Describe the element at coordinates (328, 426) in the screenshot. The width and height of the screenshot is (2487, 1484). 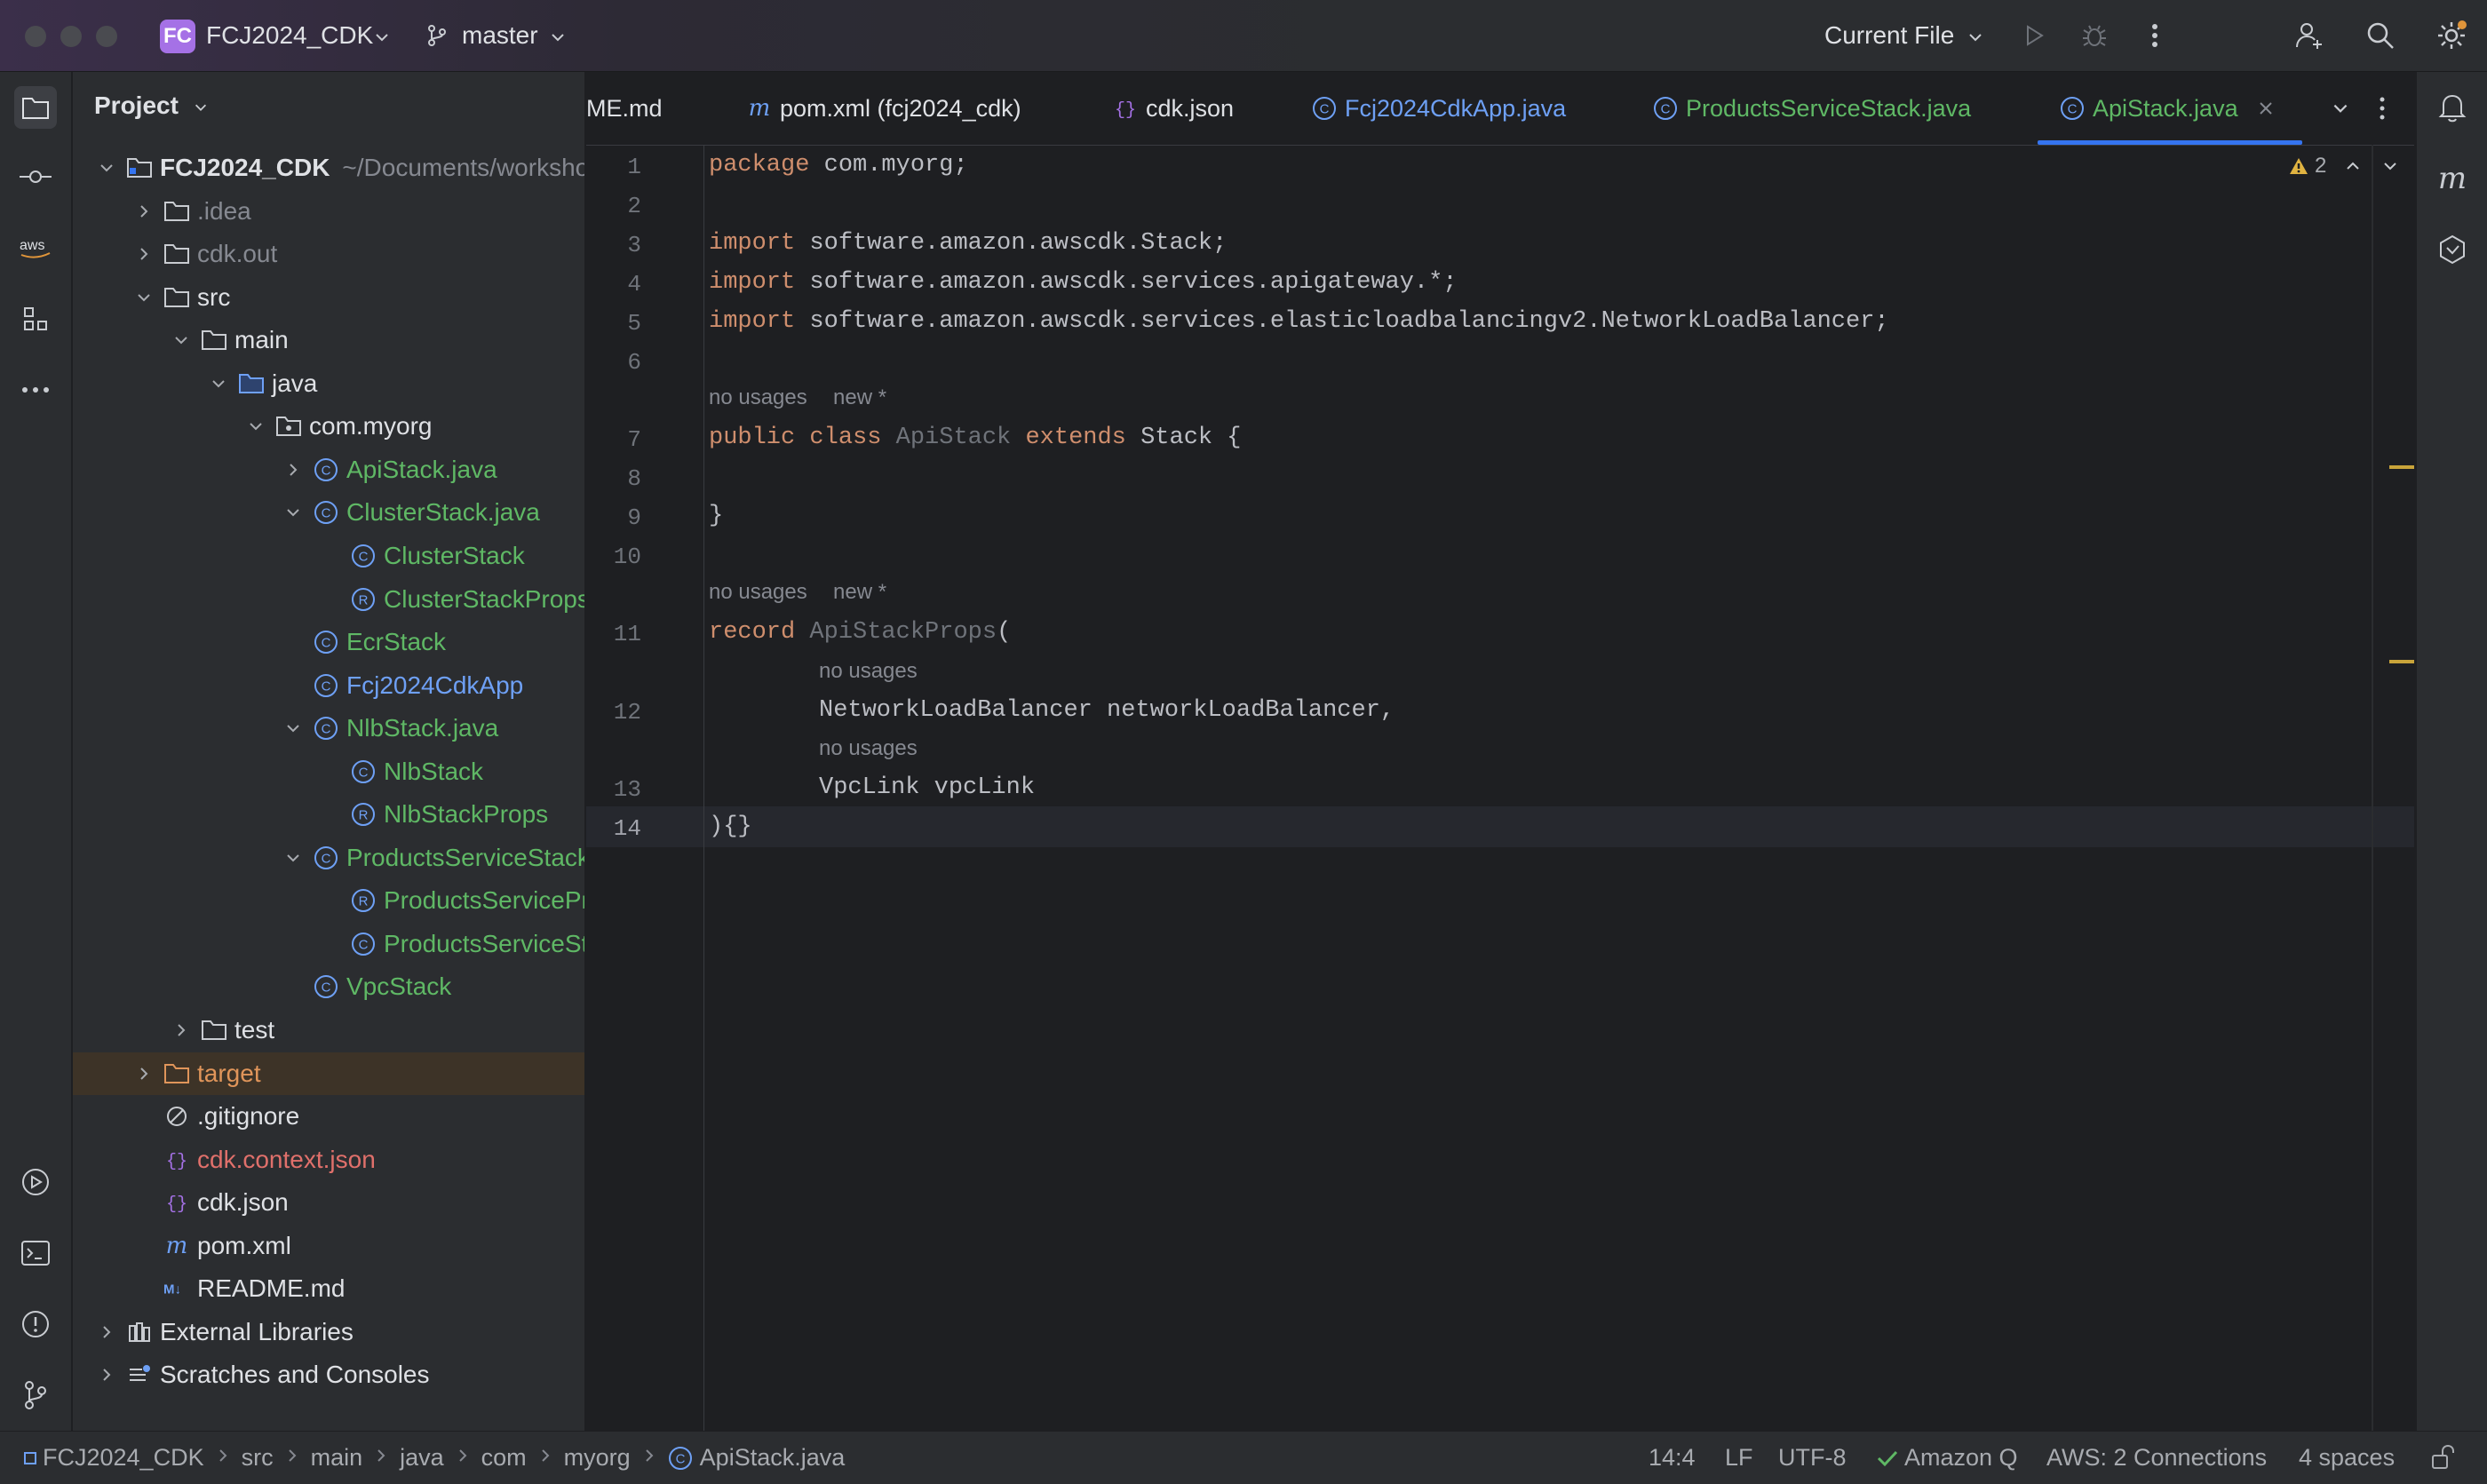
I see `tree-item: com.myorg` at that location.